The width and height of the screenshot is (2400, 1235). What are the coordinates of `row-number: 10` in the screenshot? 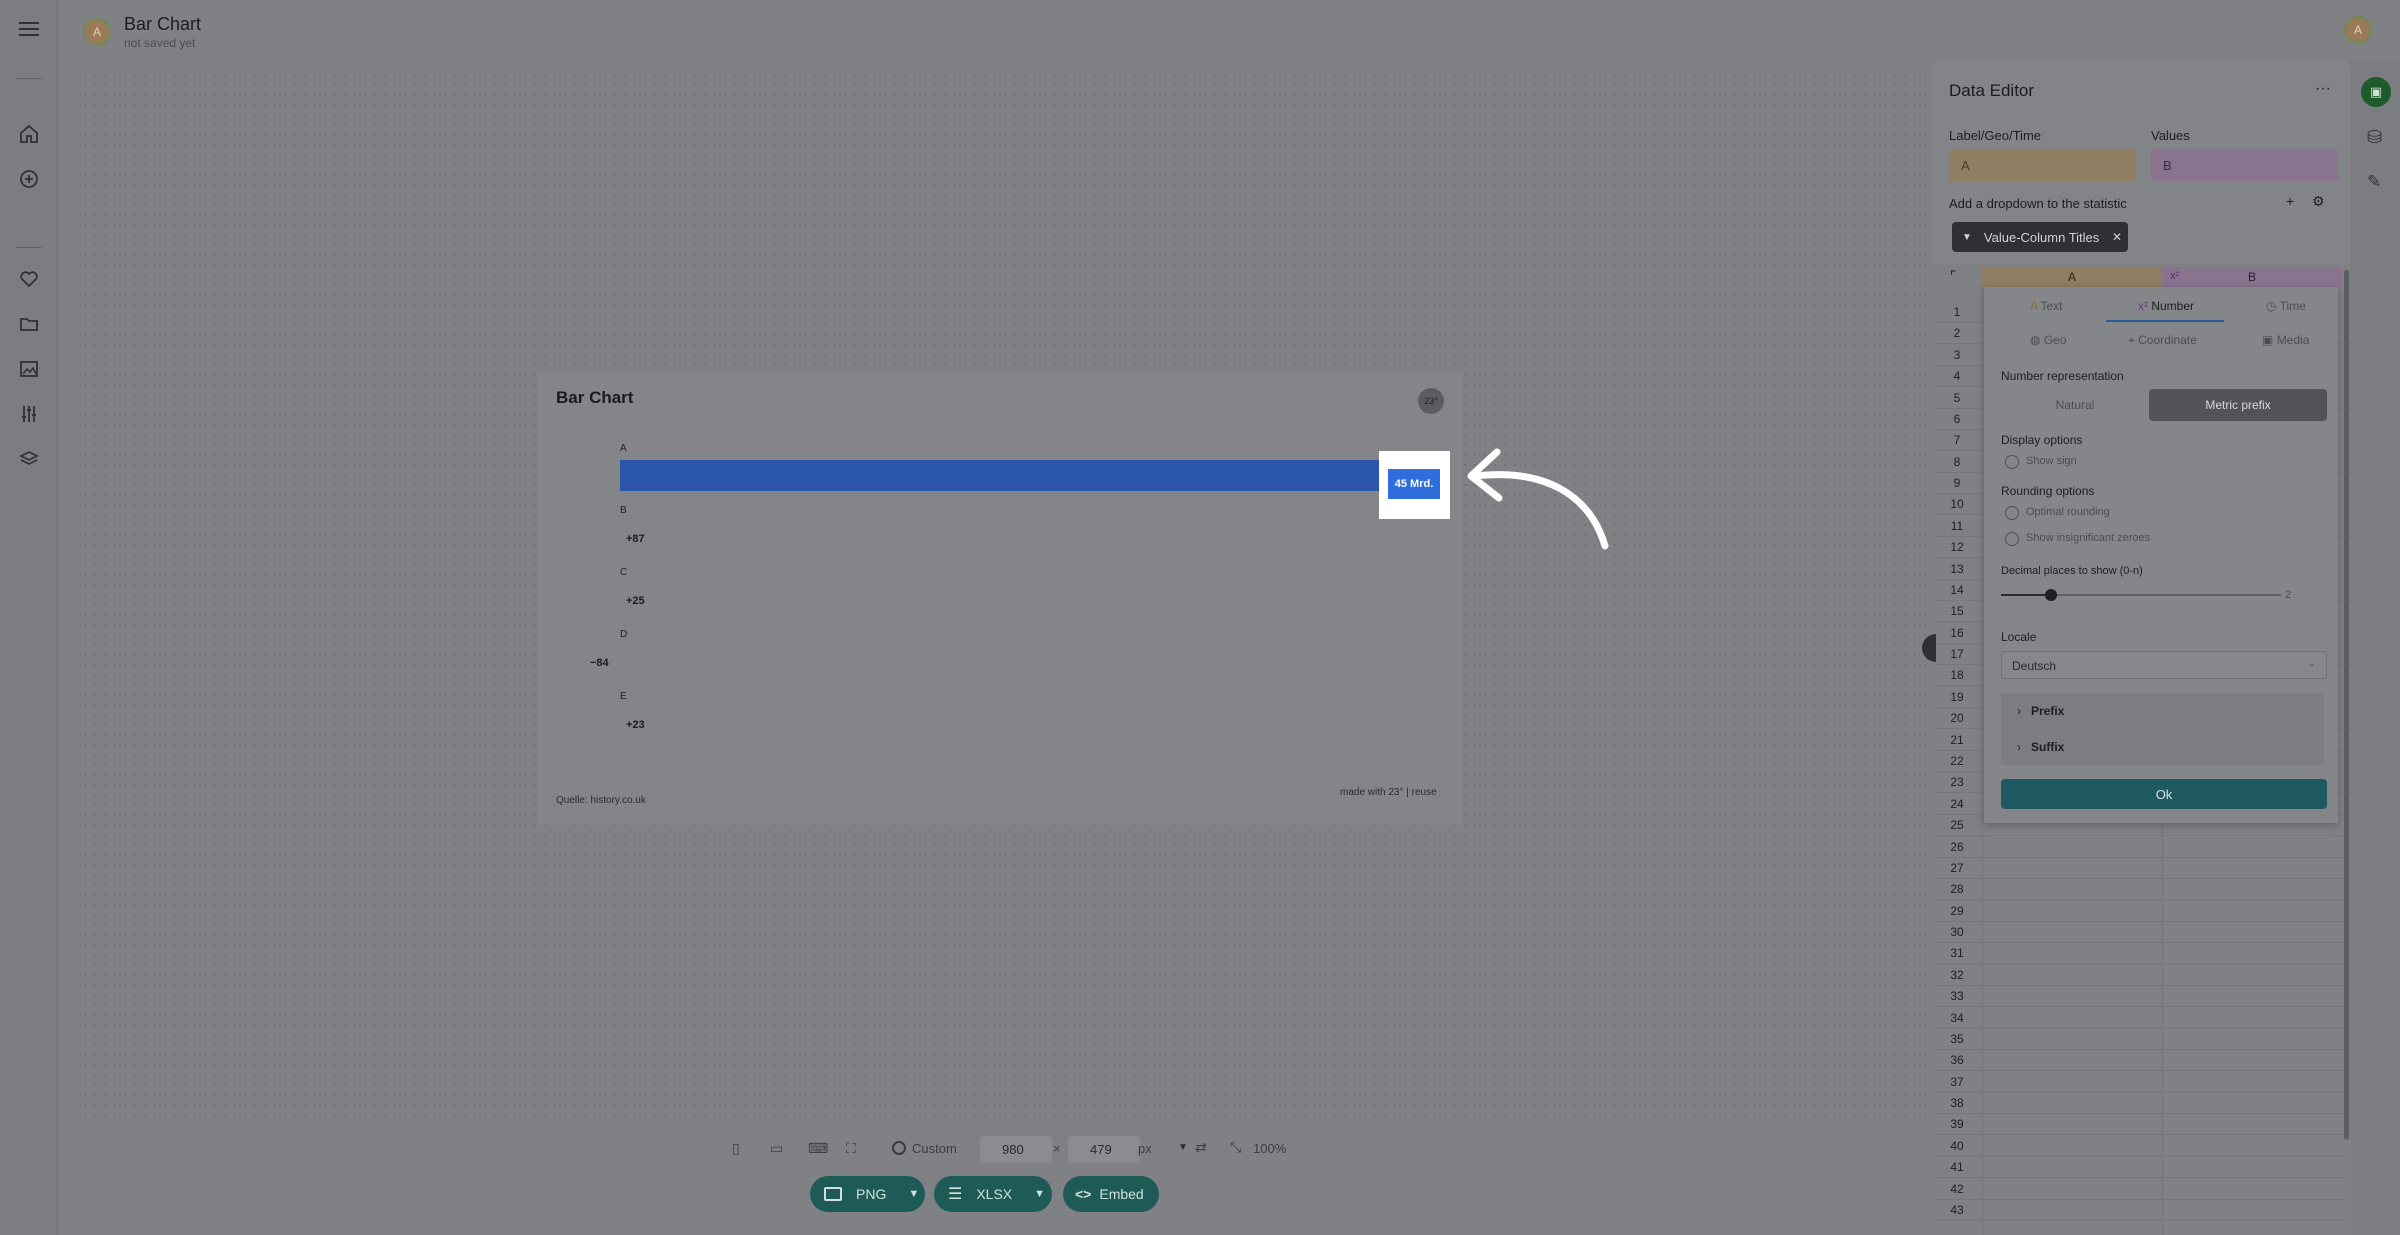 It's located at (1957, 504).